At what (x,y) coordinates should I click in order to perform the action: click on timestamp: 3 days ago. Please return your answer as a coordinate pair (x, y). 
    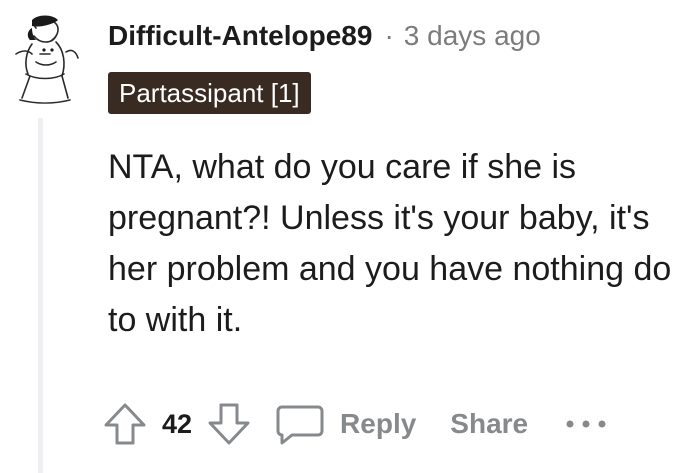
    Looking at the image, I should click on (472, 36).